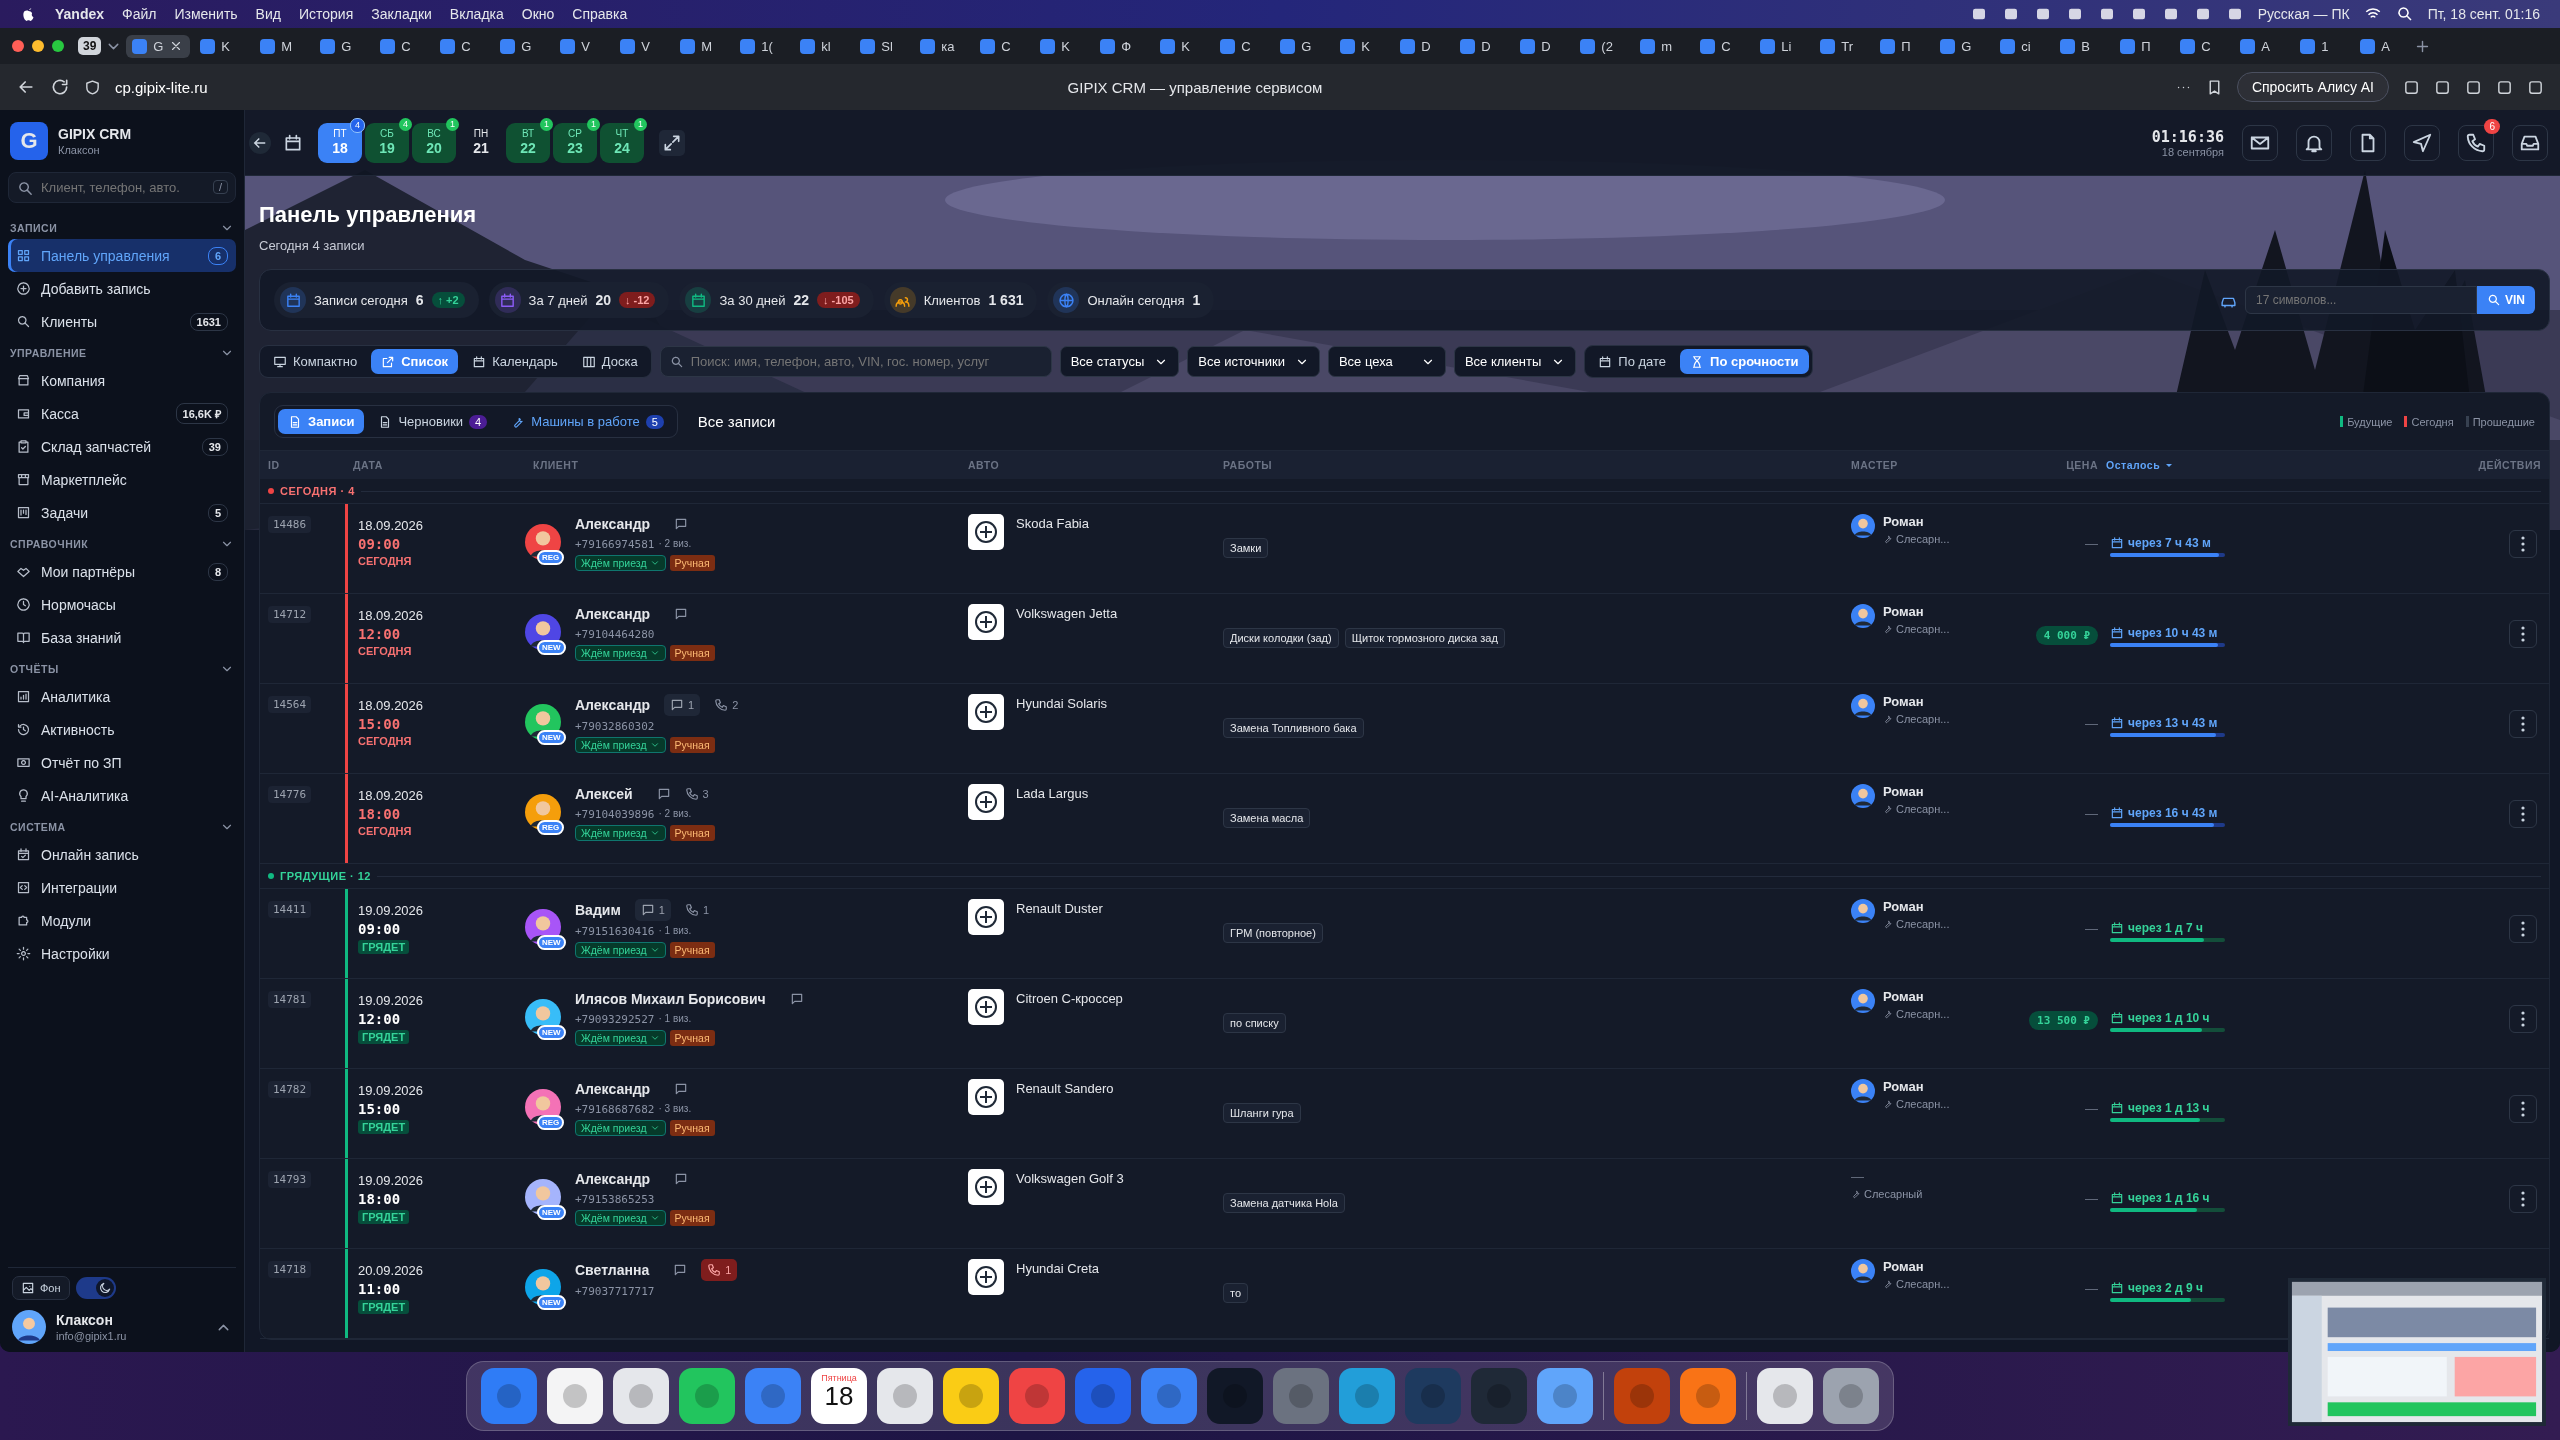 This screenshot has width=2560, height=1440. What do you see at coordinates (726, 705) in the screenshot?
I see `calls-button: 2` at bounding box center [726, 705].